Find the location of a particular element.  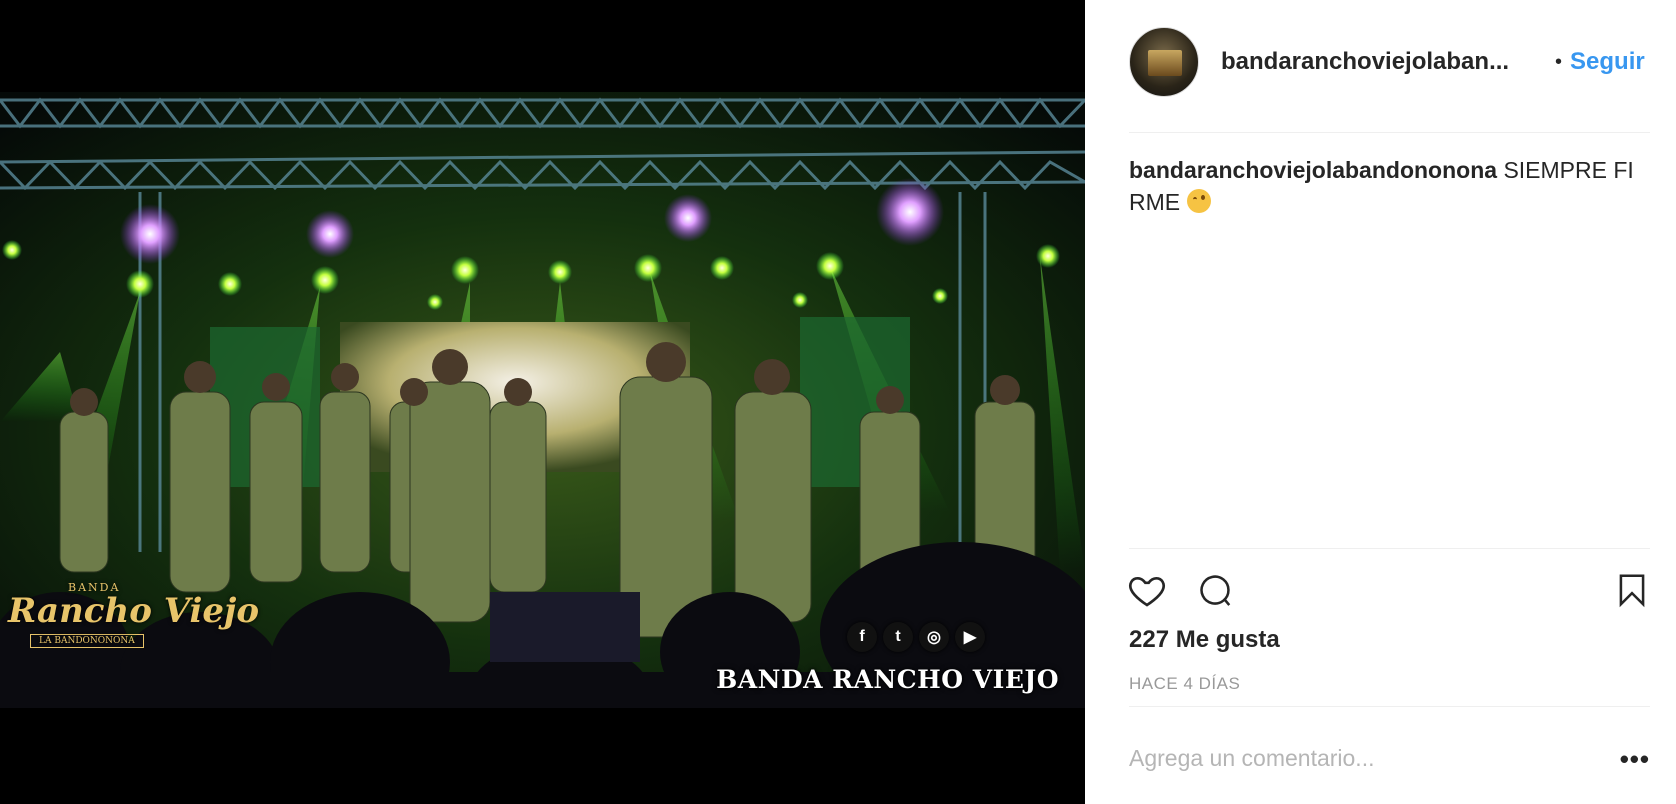

save-button is located at coordinates (1632, 590).